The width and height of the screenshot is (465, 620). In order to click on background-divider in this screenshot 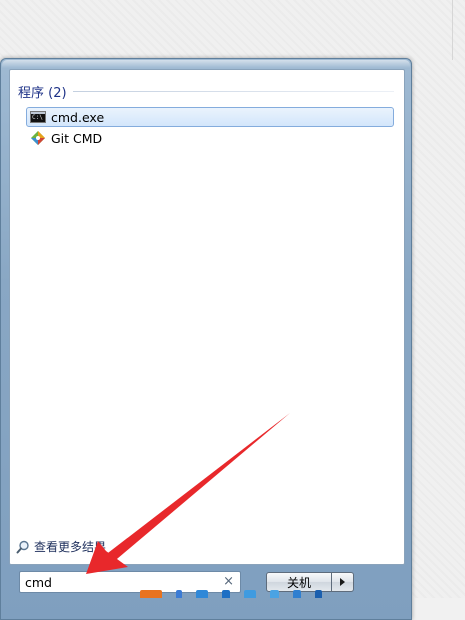, I will do `click(452, 30)`.